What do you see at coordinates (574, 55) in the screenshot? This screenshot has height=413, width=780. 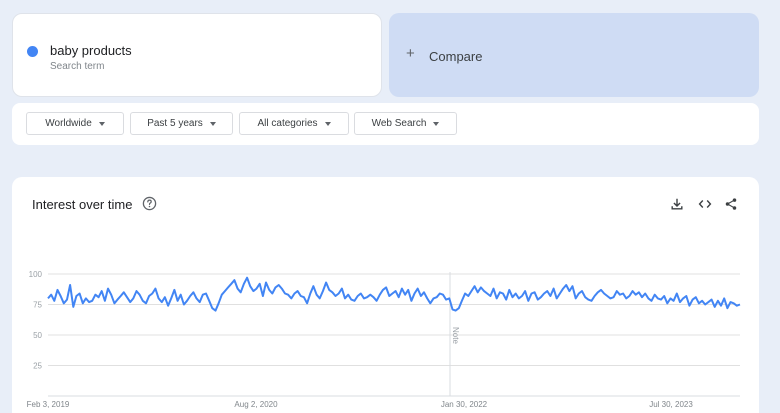 I see `compare-button: + Compare` at bounding box center [574, 55].